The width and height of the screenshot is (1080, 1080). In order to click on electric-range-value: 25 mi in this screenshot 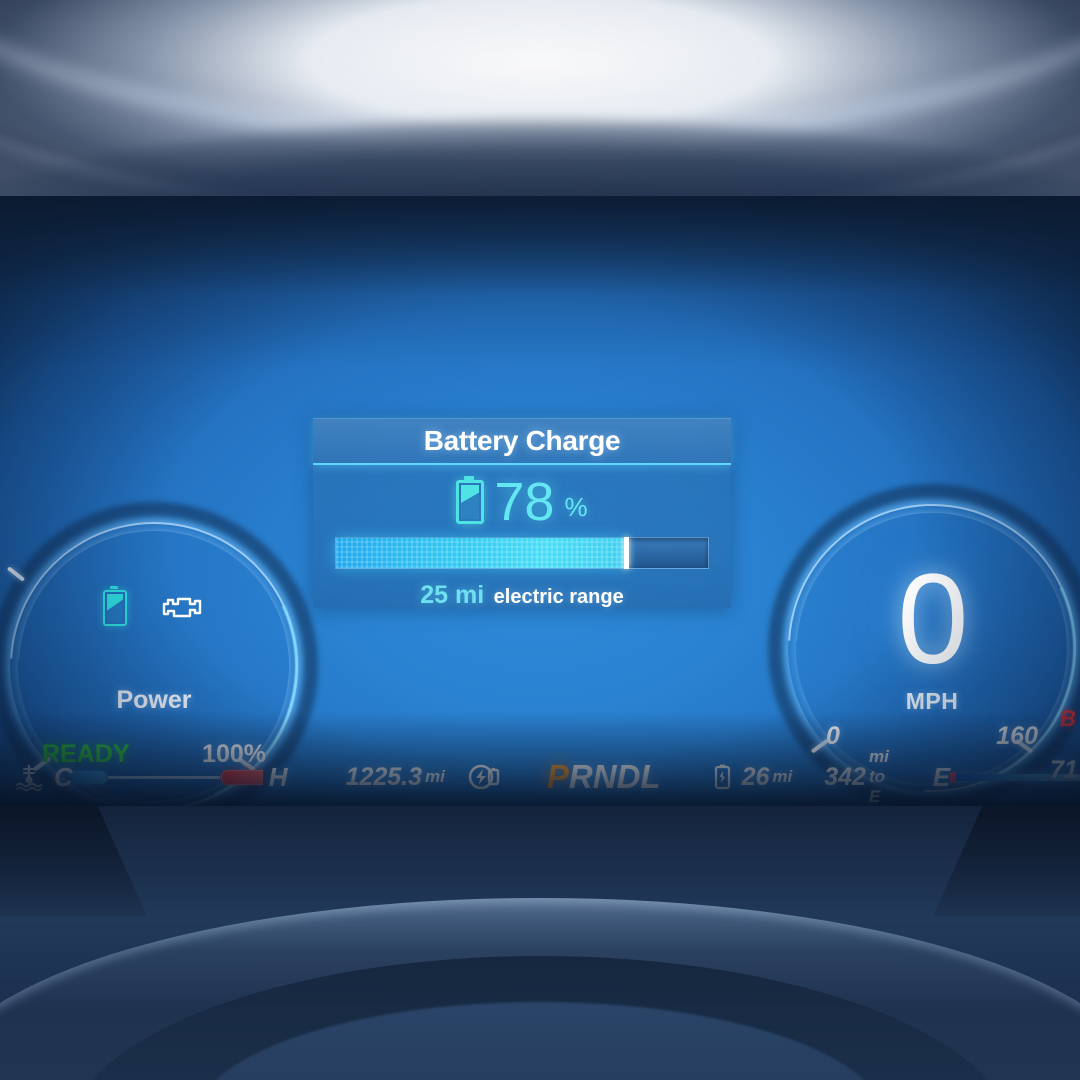, I will do `click(452, 595)`.